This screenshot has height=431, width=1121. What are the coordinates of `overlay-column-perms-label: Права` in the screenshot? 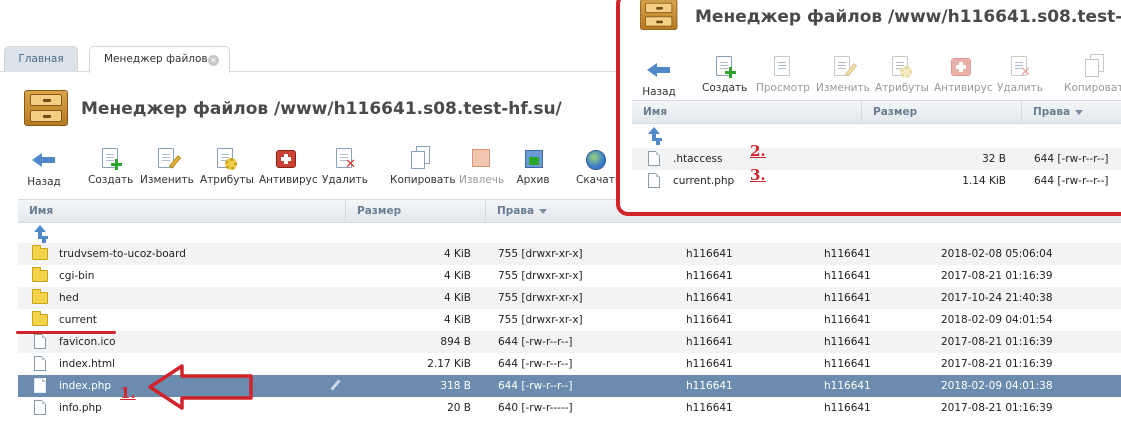 It's located at (1052, 112).